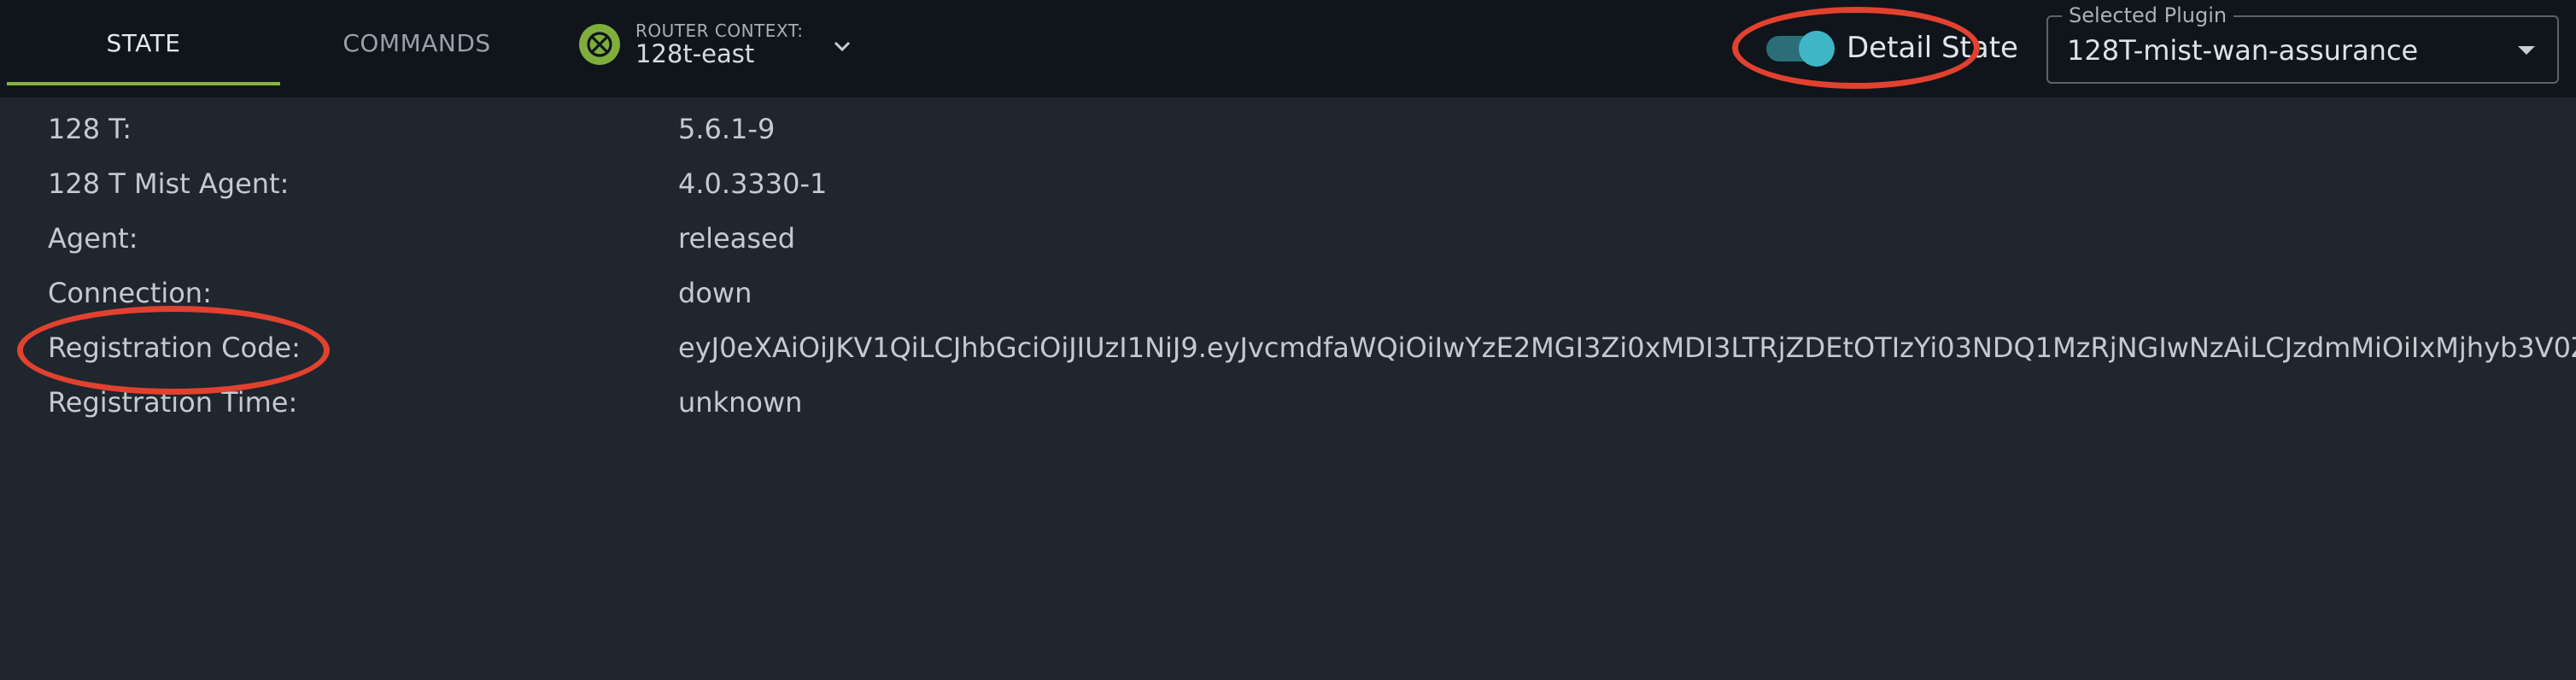  I want to click on state-label: 128 T:, so click(90, 129).